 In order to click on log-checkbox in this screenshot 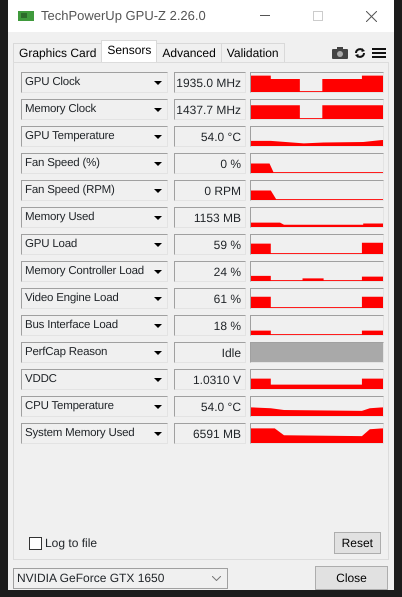, I will do `click(35, 543)`.